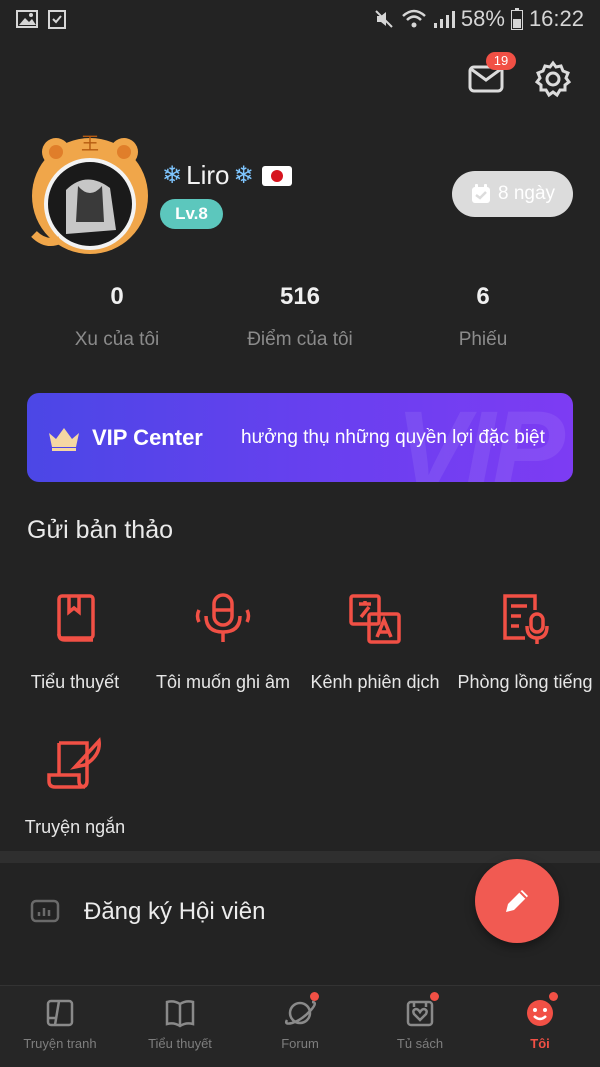 This screenshot has width=600, height=1067. I want to click on tool-record: Tôi muốn ghi âm, so click(223, 641).